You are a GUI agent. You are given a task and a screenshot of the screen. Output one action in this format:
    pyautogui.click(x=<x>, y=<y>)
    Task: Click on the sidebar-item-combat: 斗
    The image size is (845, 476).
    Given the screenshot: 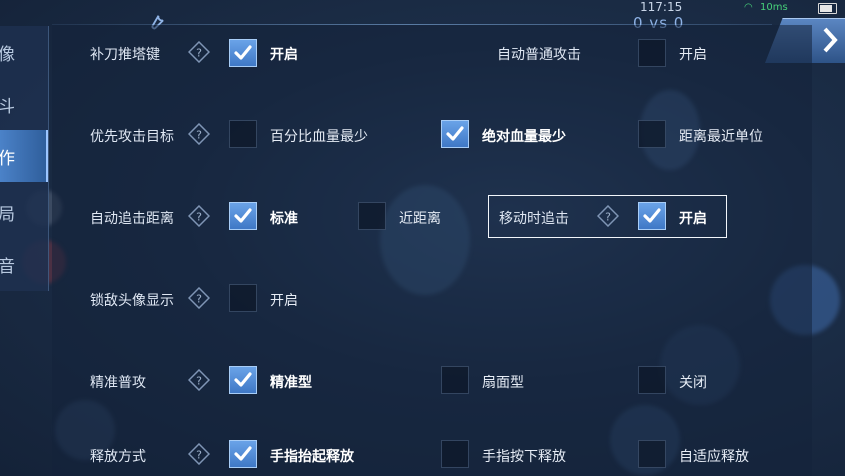 What is the action you would take?
    pyautogui.click(x=24, y=104)
    